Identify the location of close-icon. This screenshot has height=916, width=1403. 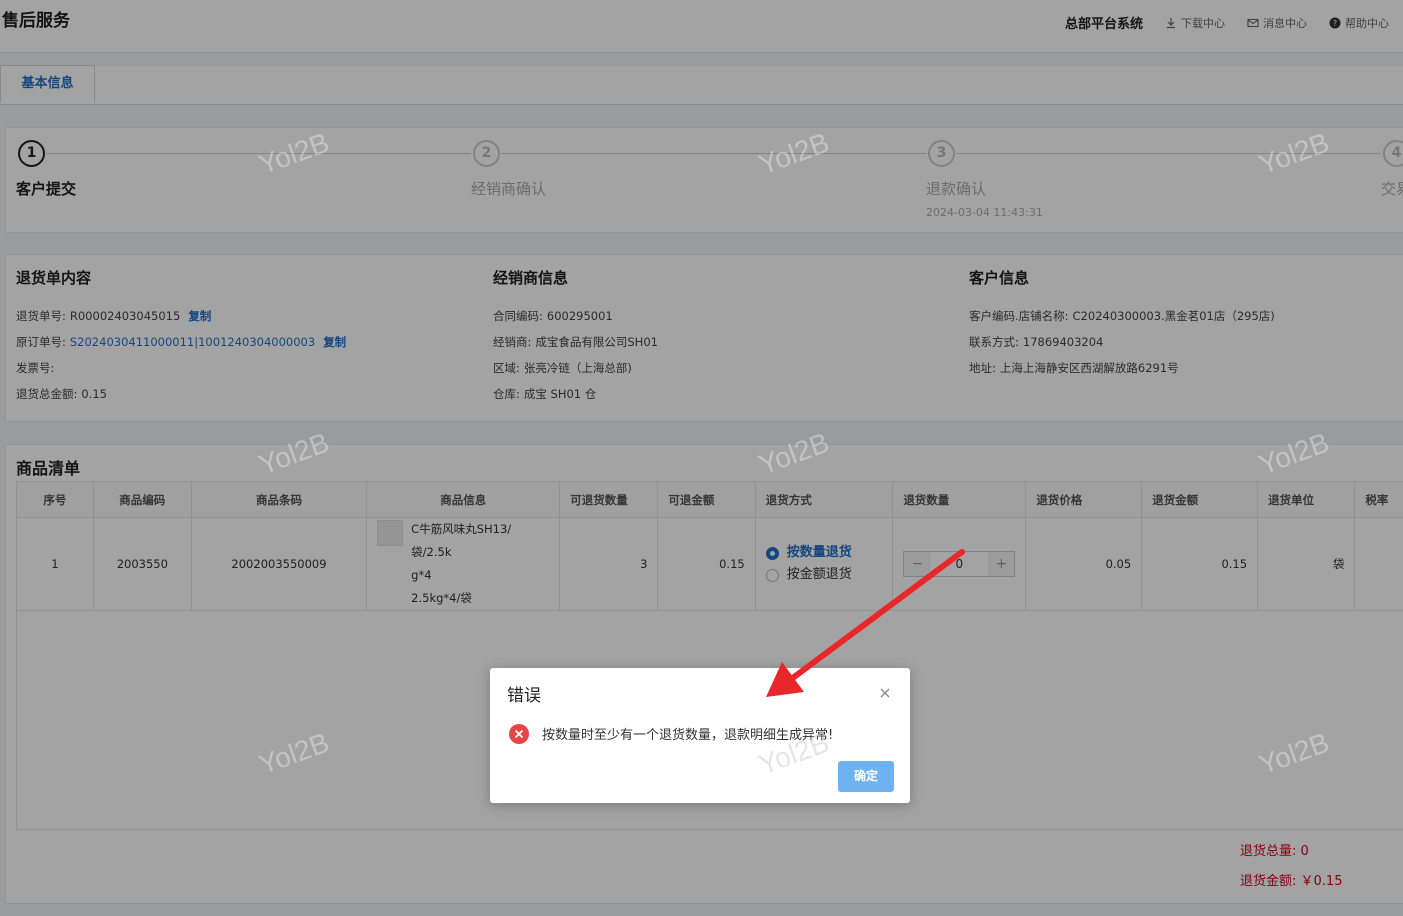
(885, 693).